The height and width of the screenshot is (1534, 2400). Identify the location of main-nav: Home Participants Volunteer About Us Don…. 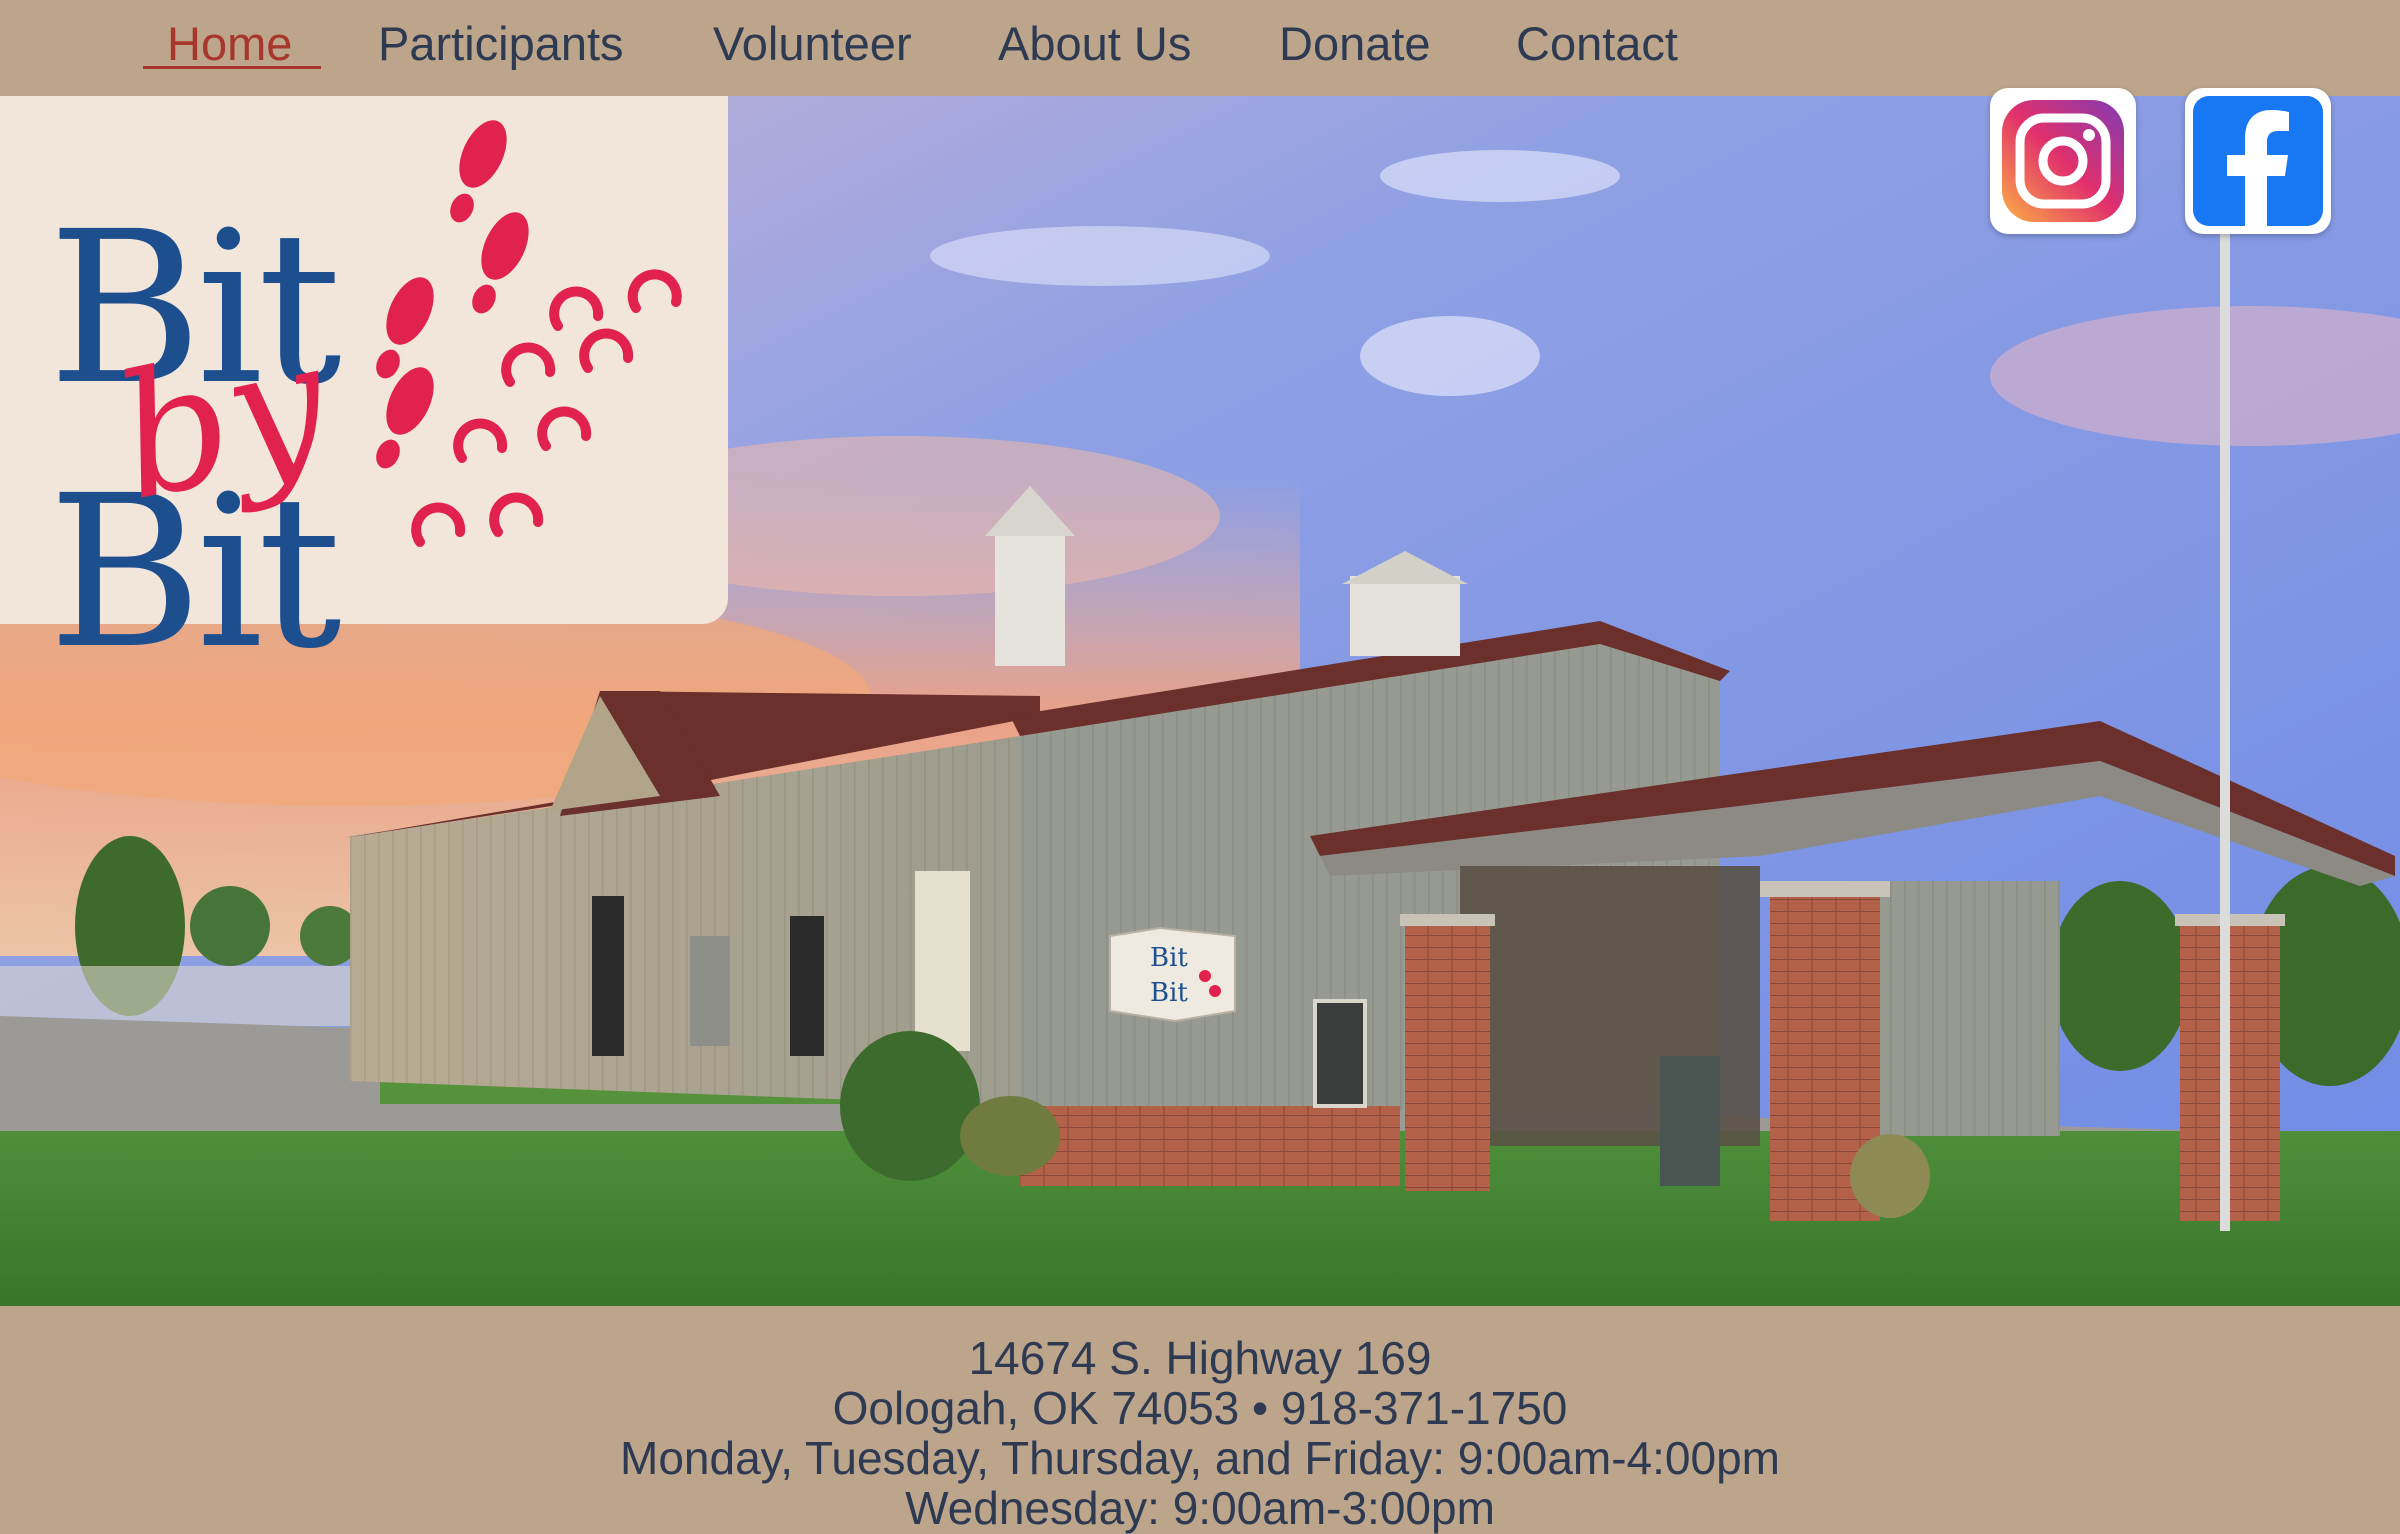
(1200, 48).